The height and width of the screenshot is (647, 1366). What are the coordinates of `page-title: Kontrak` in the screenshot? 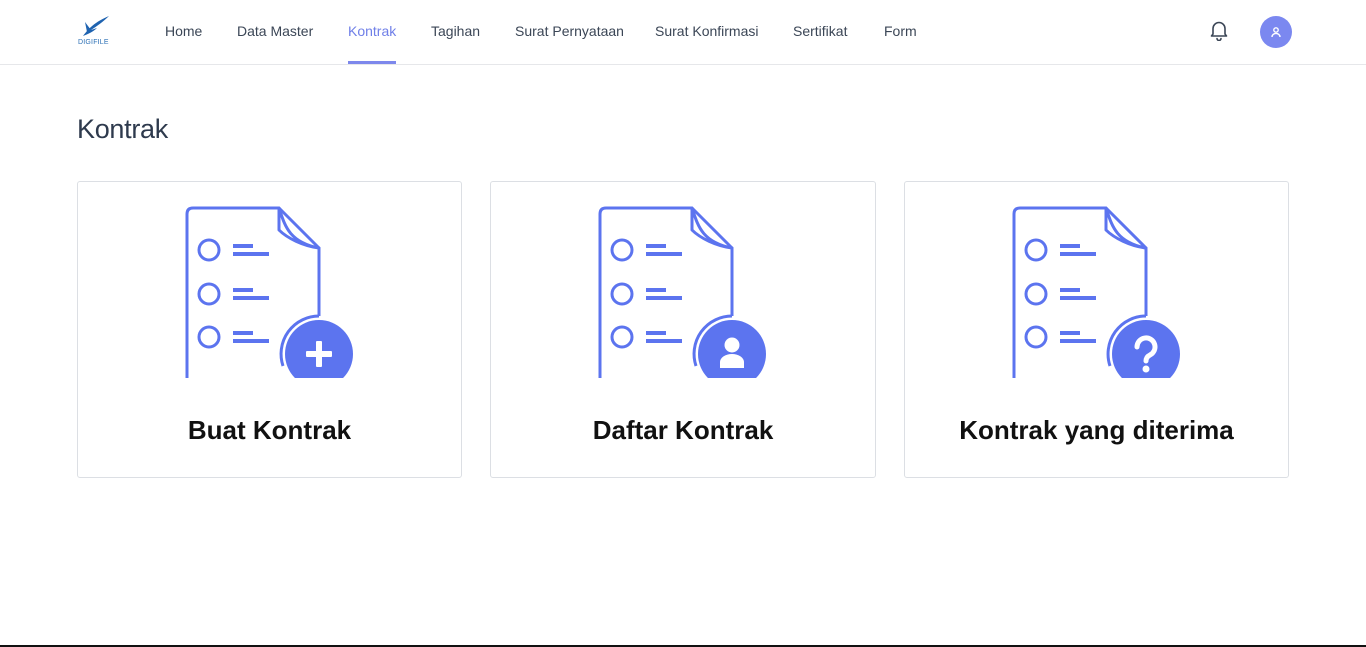 It's located at (122, 129).